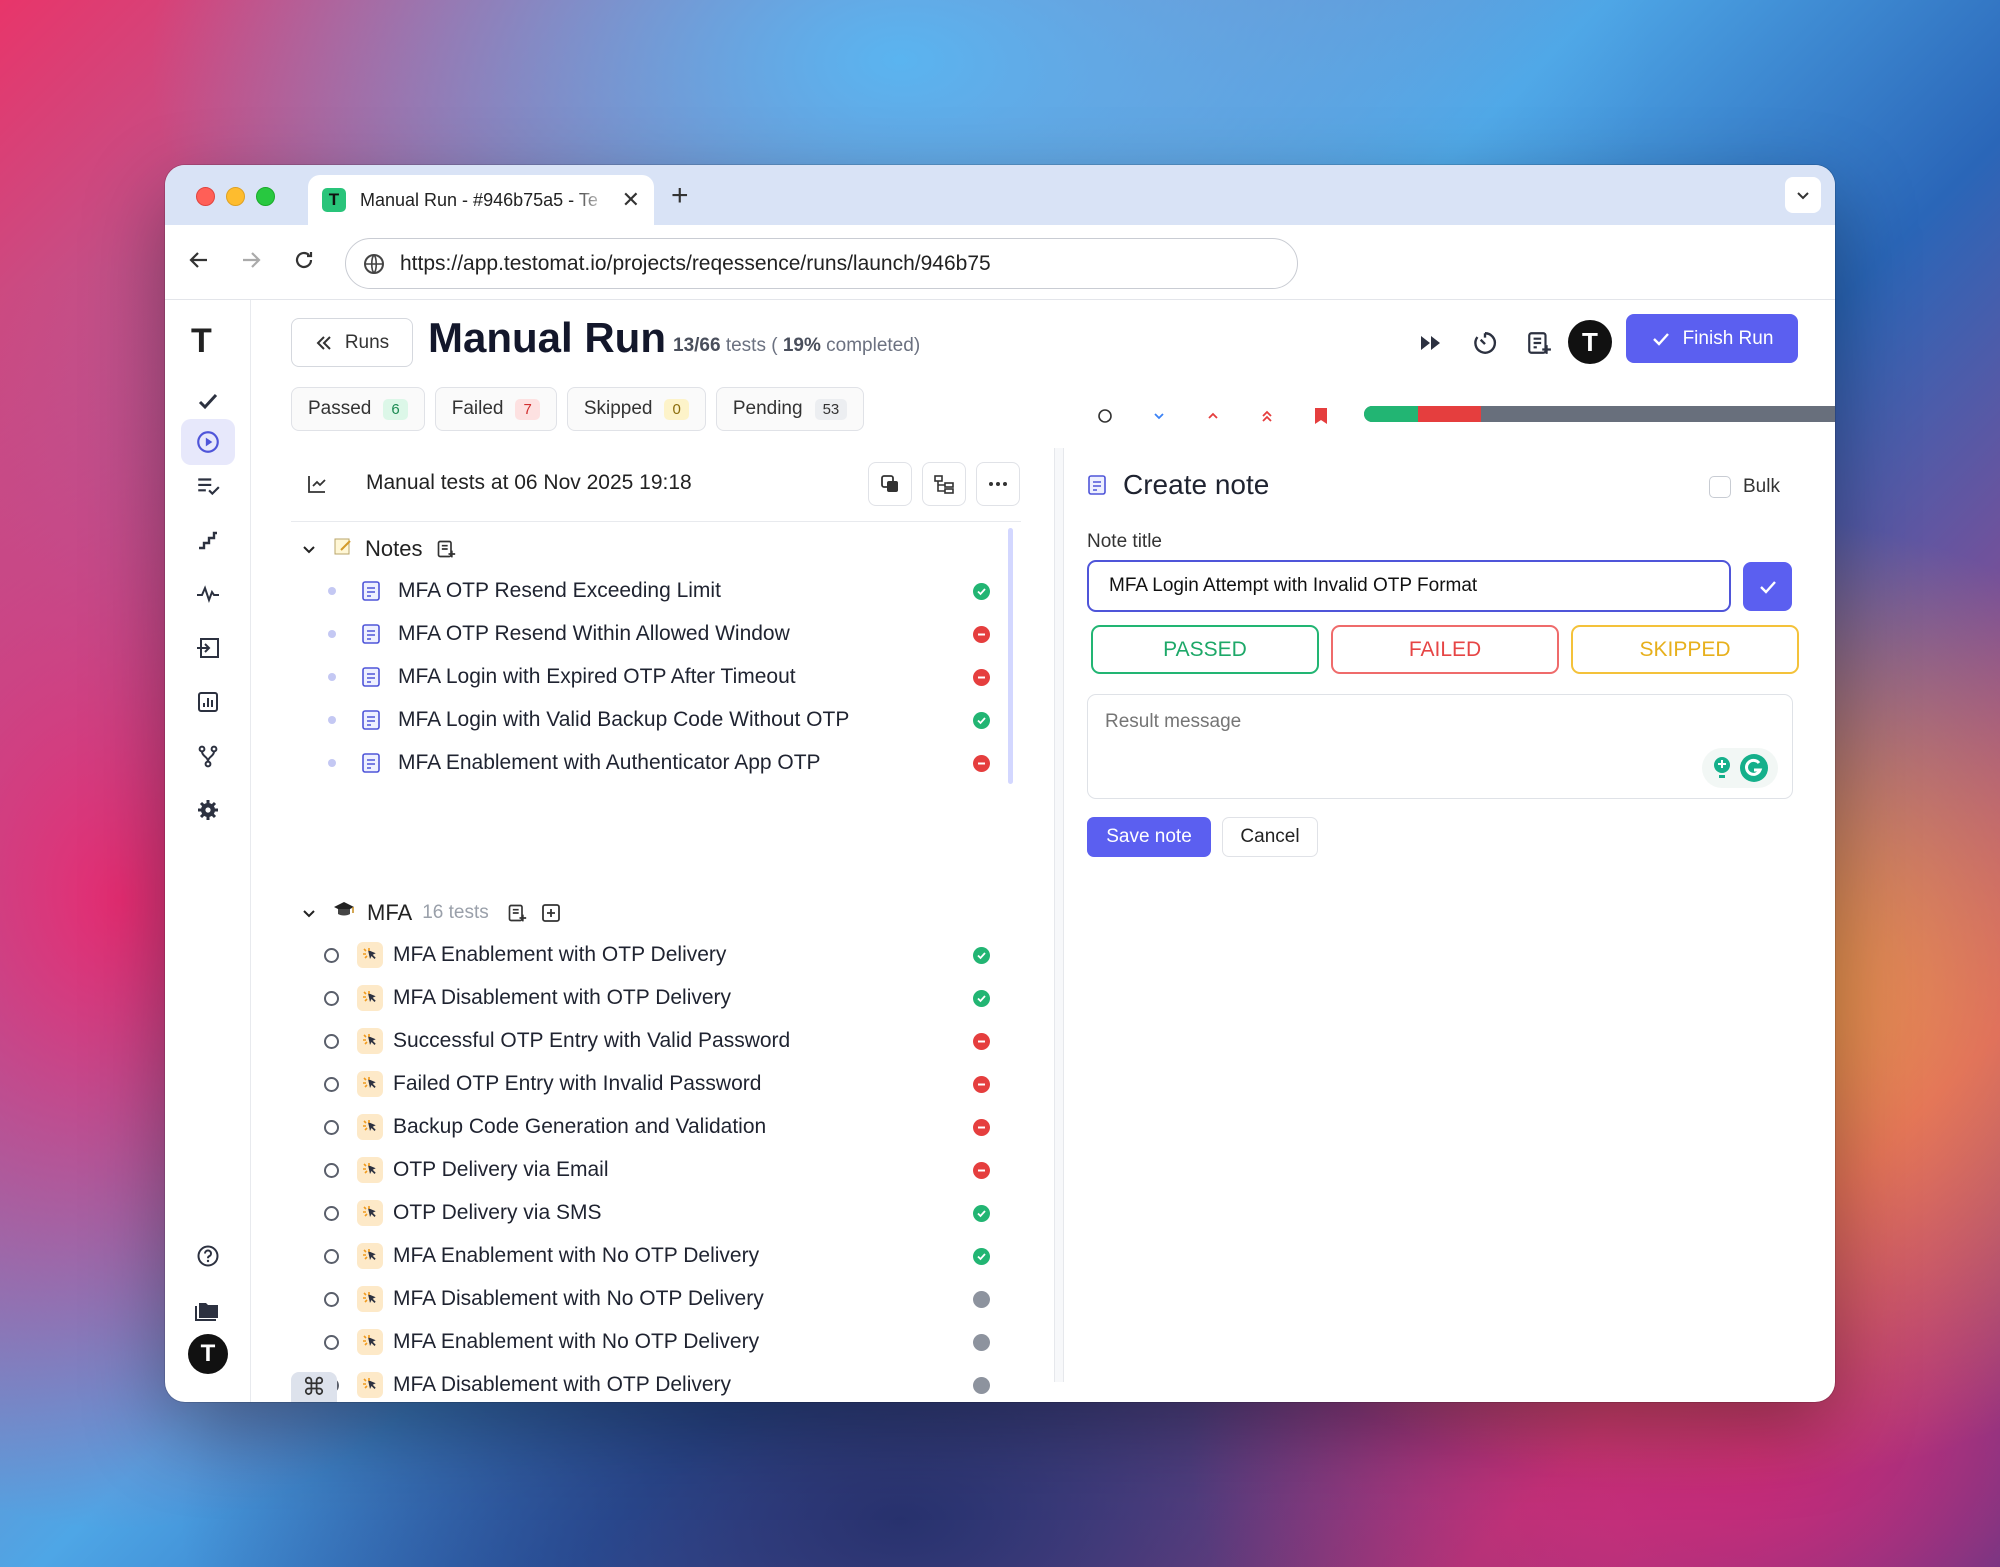 The image size is (2000, 1567). What do you see at coordinates (831, 409) in the screenshot?
I see `filter-count: 53` at bounding box center [831, 409].